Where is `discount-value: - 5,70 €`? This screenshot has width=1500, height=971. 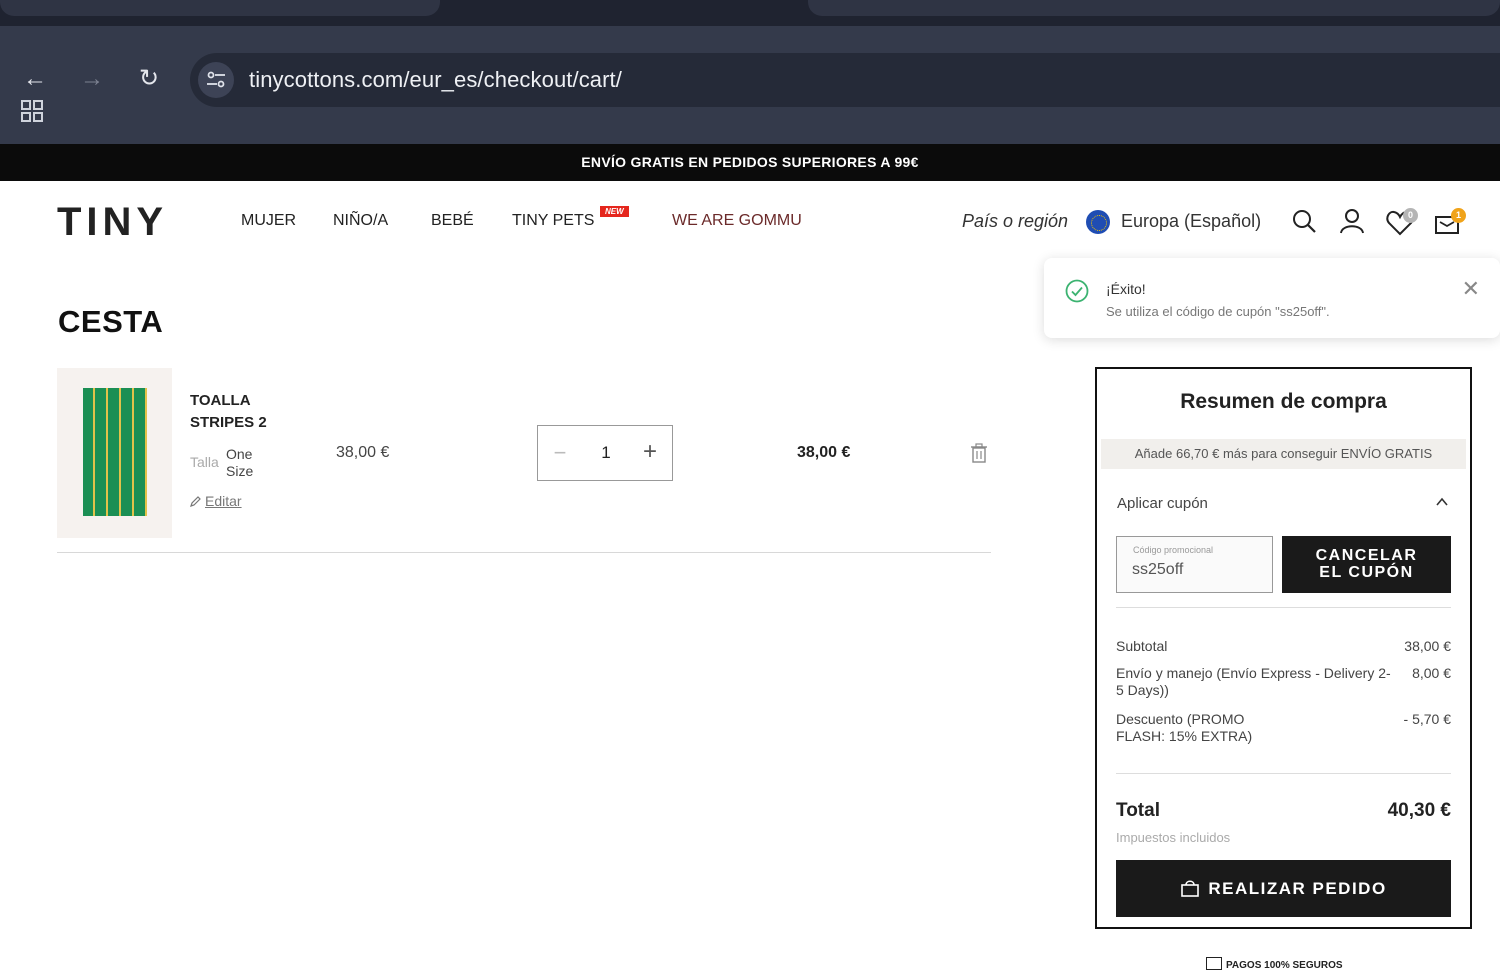 discount-value: - 5,70 € is located at coordinates (1427, 719).